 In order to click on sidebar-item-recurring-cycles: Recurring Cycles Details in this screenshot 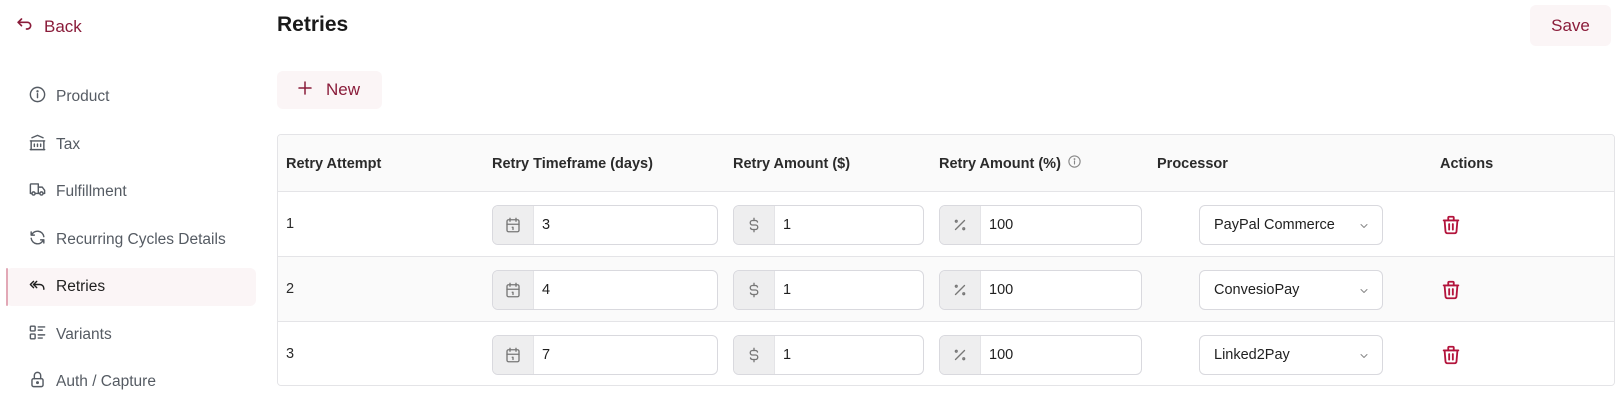, I will do `click(131, 240)`.